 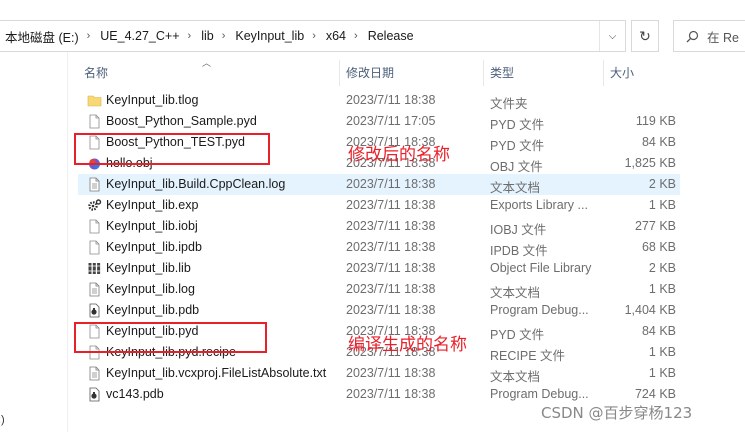 What do you see at coordinates (135, 394) in the screenshot?
I see `file-name: vc143.pdb` at bounding box center [135, 394].